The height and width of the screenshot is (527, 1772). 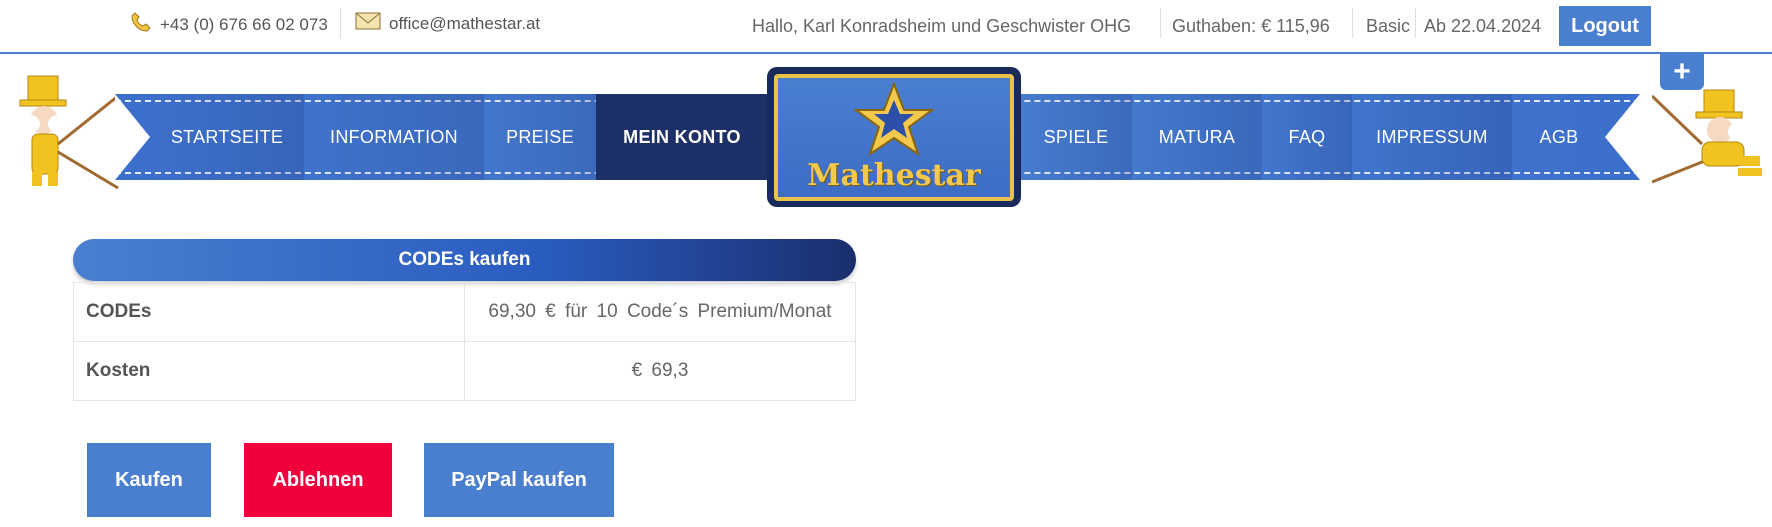 I want to click on nav-impressum: IMPRESSUM, so click(x=1432, y=137).